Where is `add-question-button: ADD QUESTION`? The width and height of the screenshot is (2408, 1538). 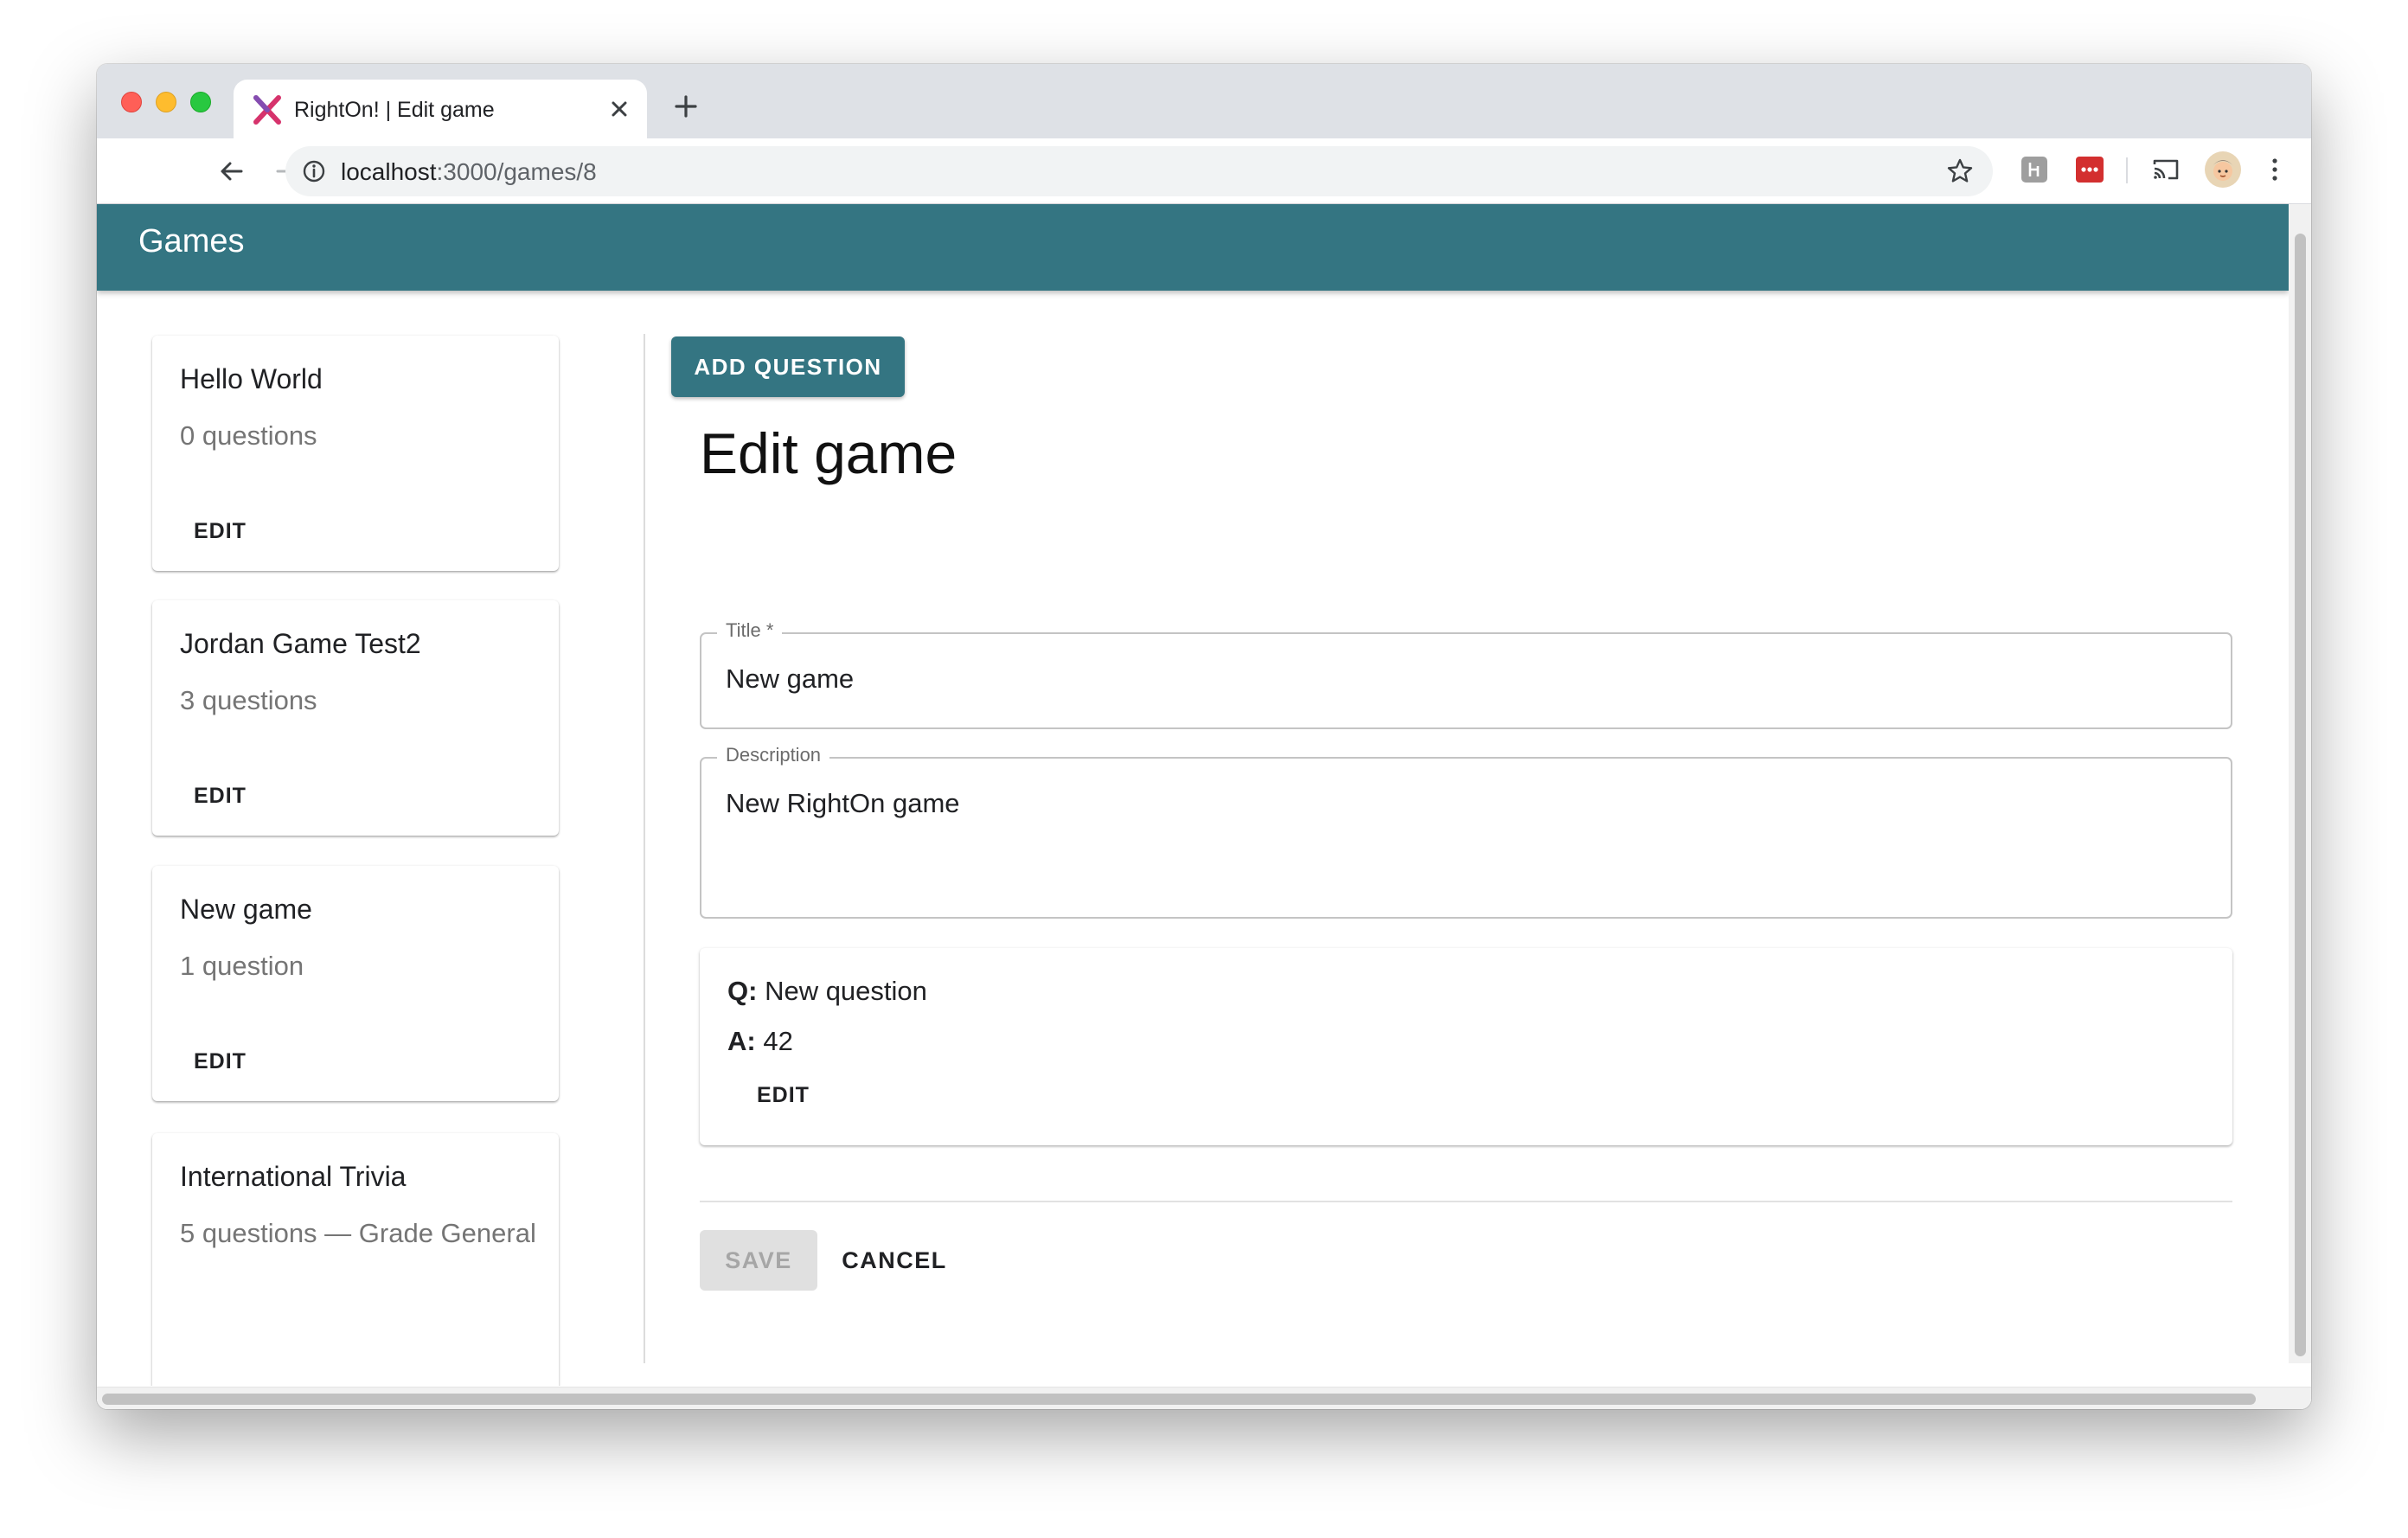
add-question-button: ADD QUESTION is located at coordinates (788, 367).